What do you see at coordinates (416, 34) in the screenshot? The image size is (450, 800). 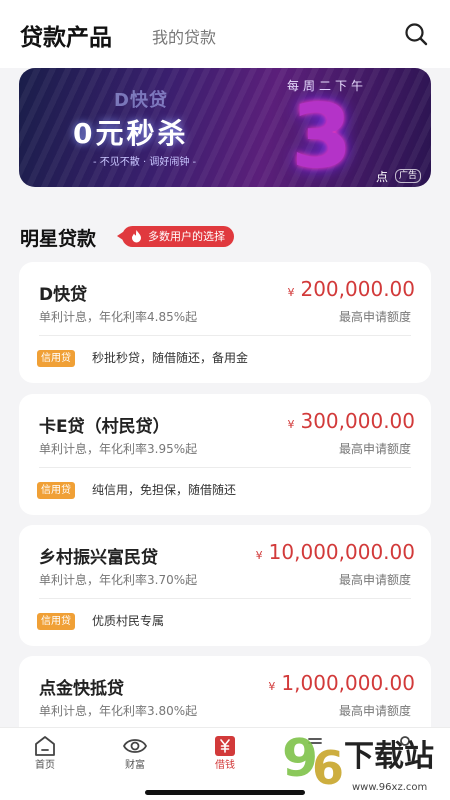 I see `search-icon` at bounding box center [416, 34].